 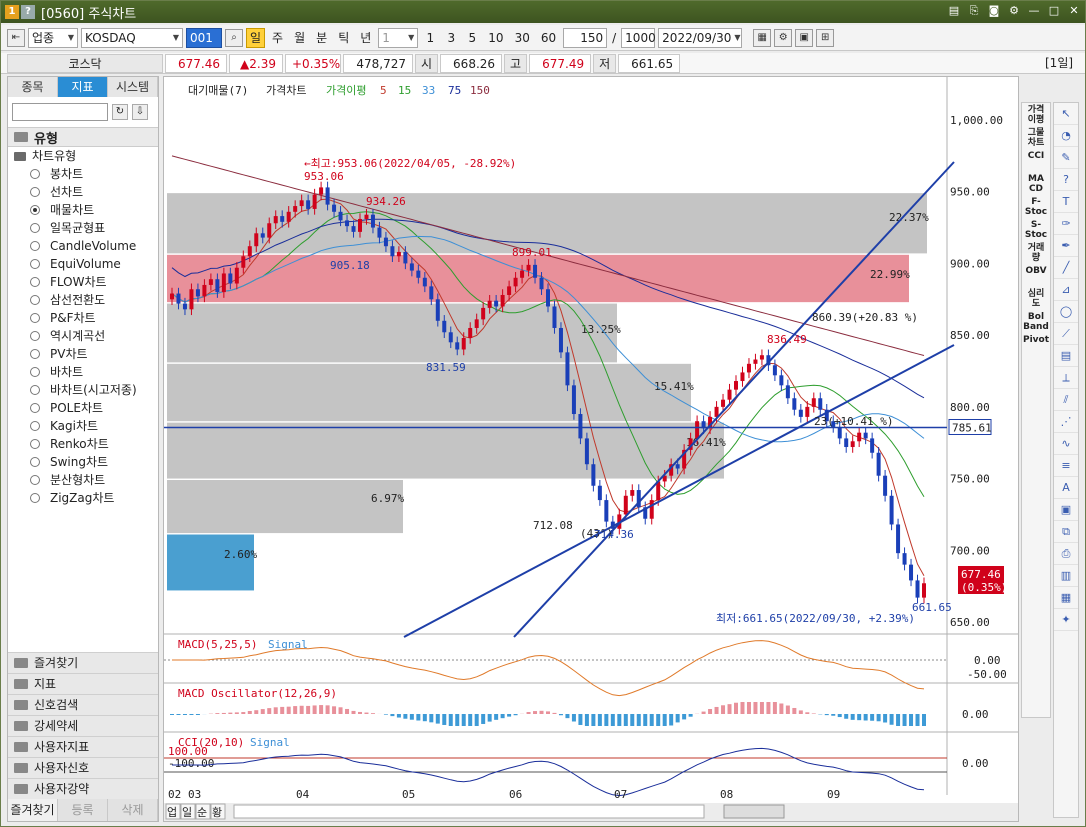 I want to click on channel-icon: ⋰, so click(x=1066, y=422).